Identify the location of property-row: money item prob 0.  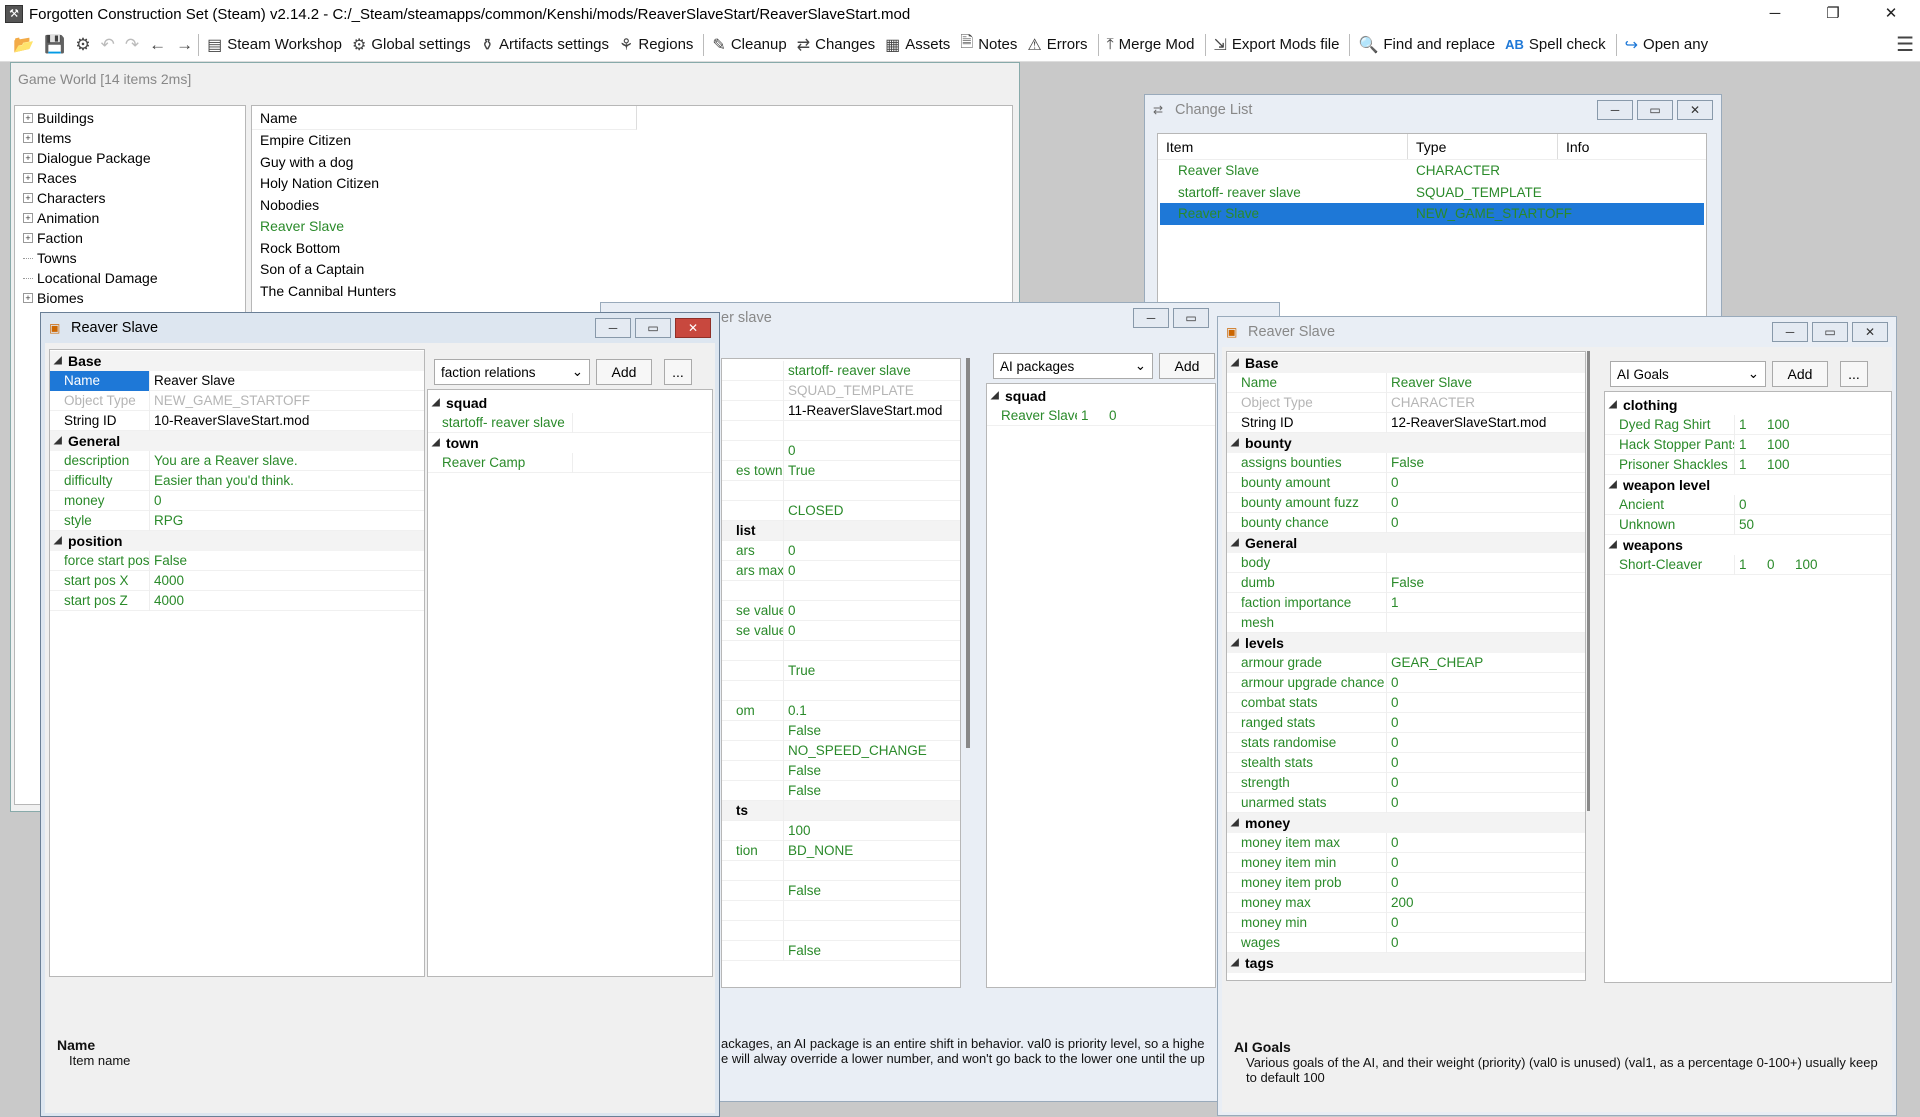
(1406, 882).